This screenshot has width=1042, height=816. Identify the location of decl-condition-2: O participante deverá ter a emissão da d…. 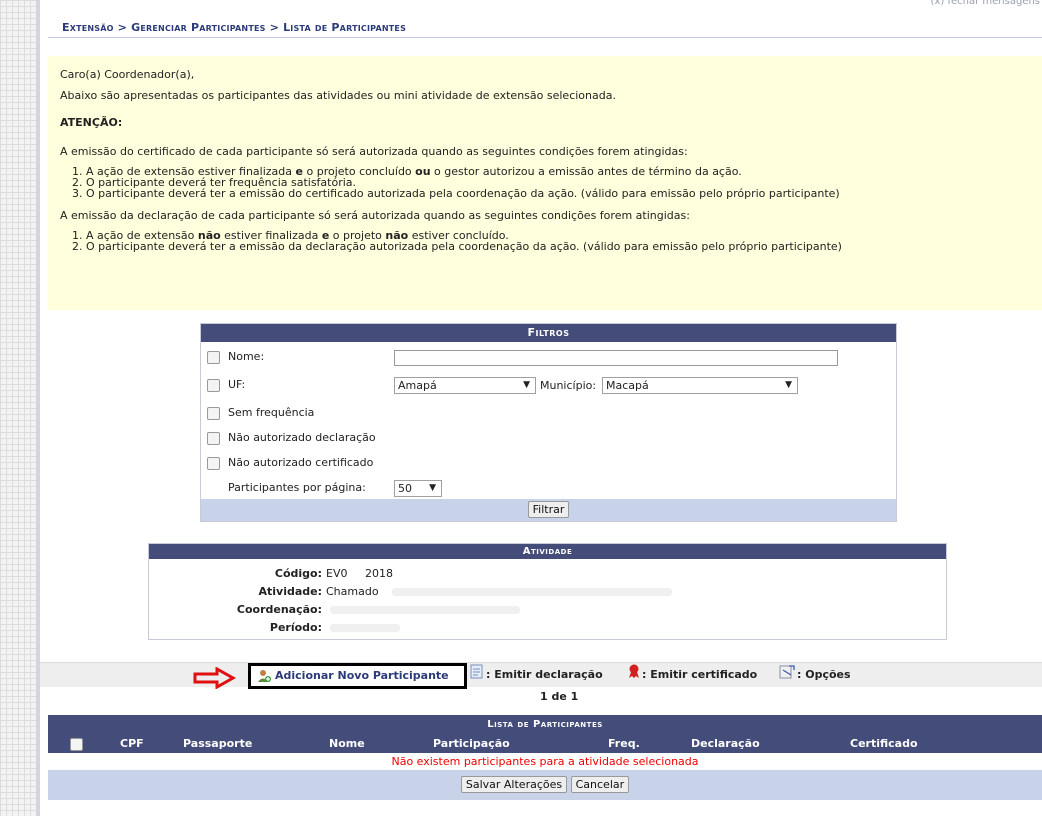
(558, 246).